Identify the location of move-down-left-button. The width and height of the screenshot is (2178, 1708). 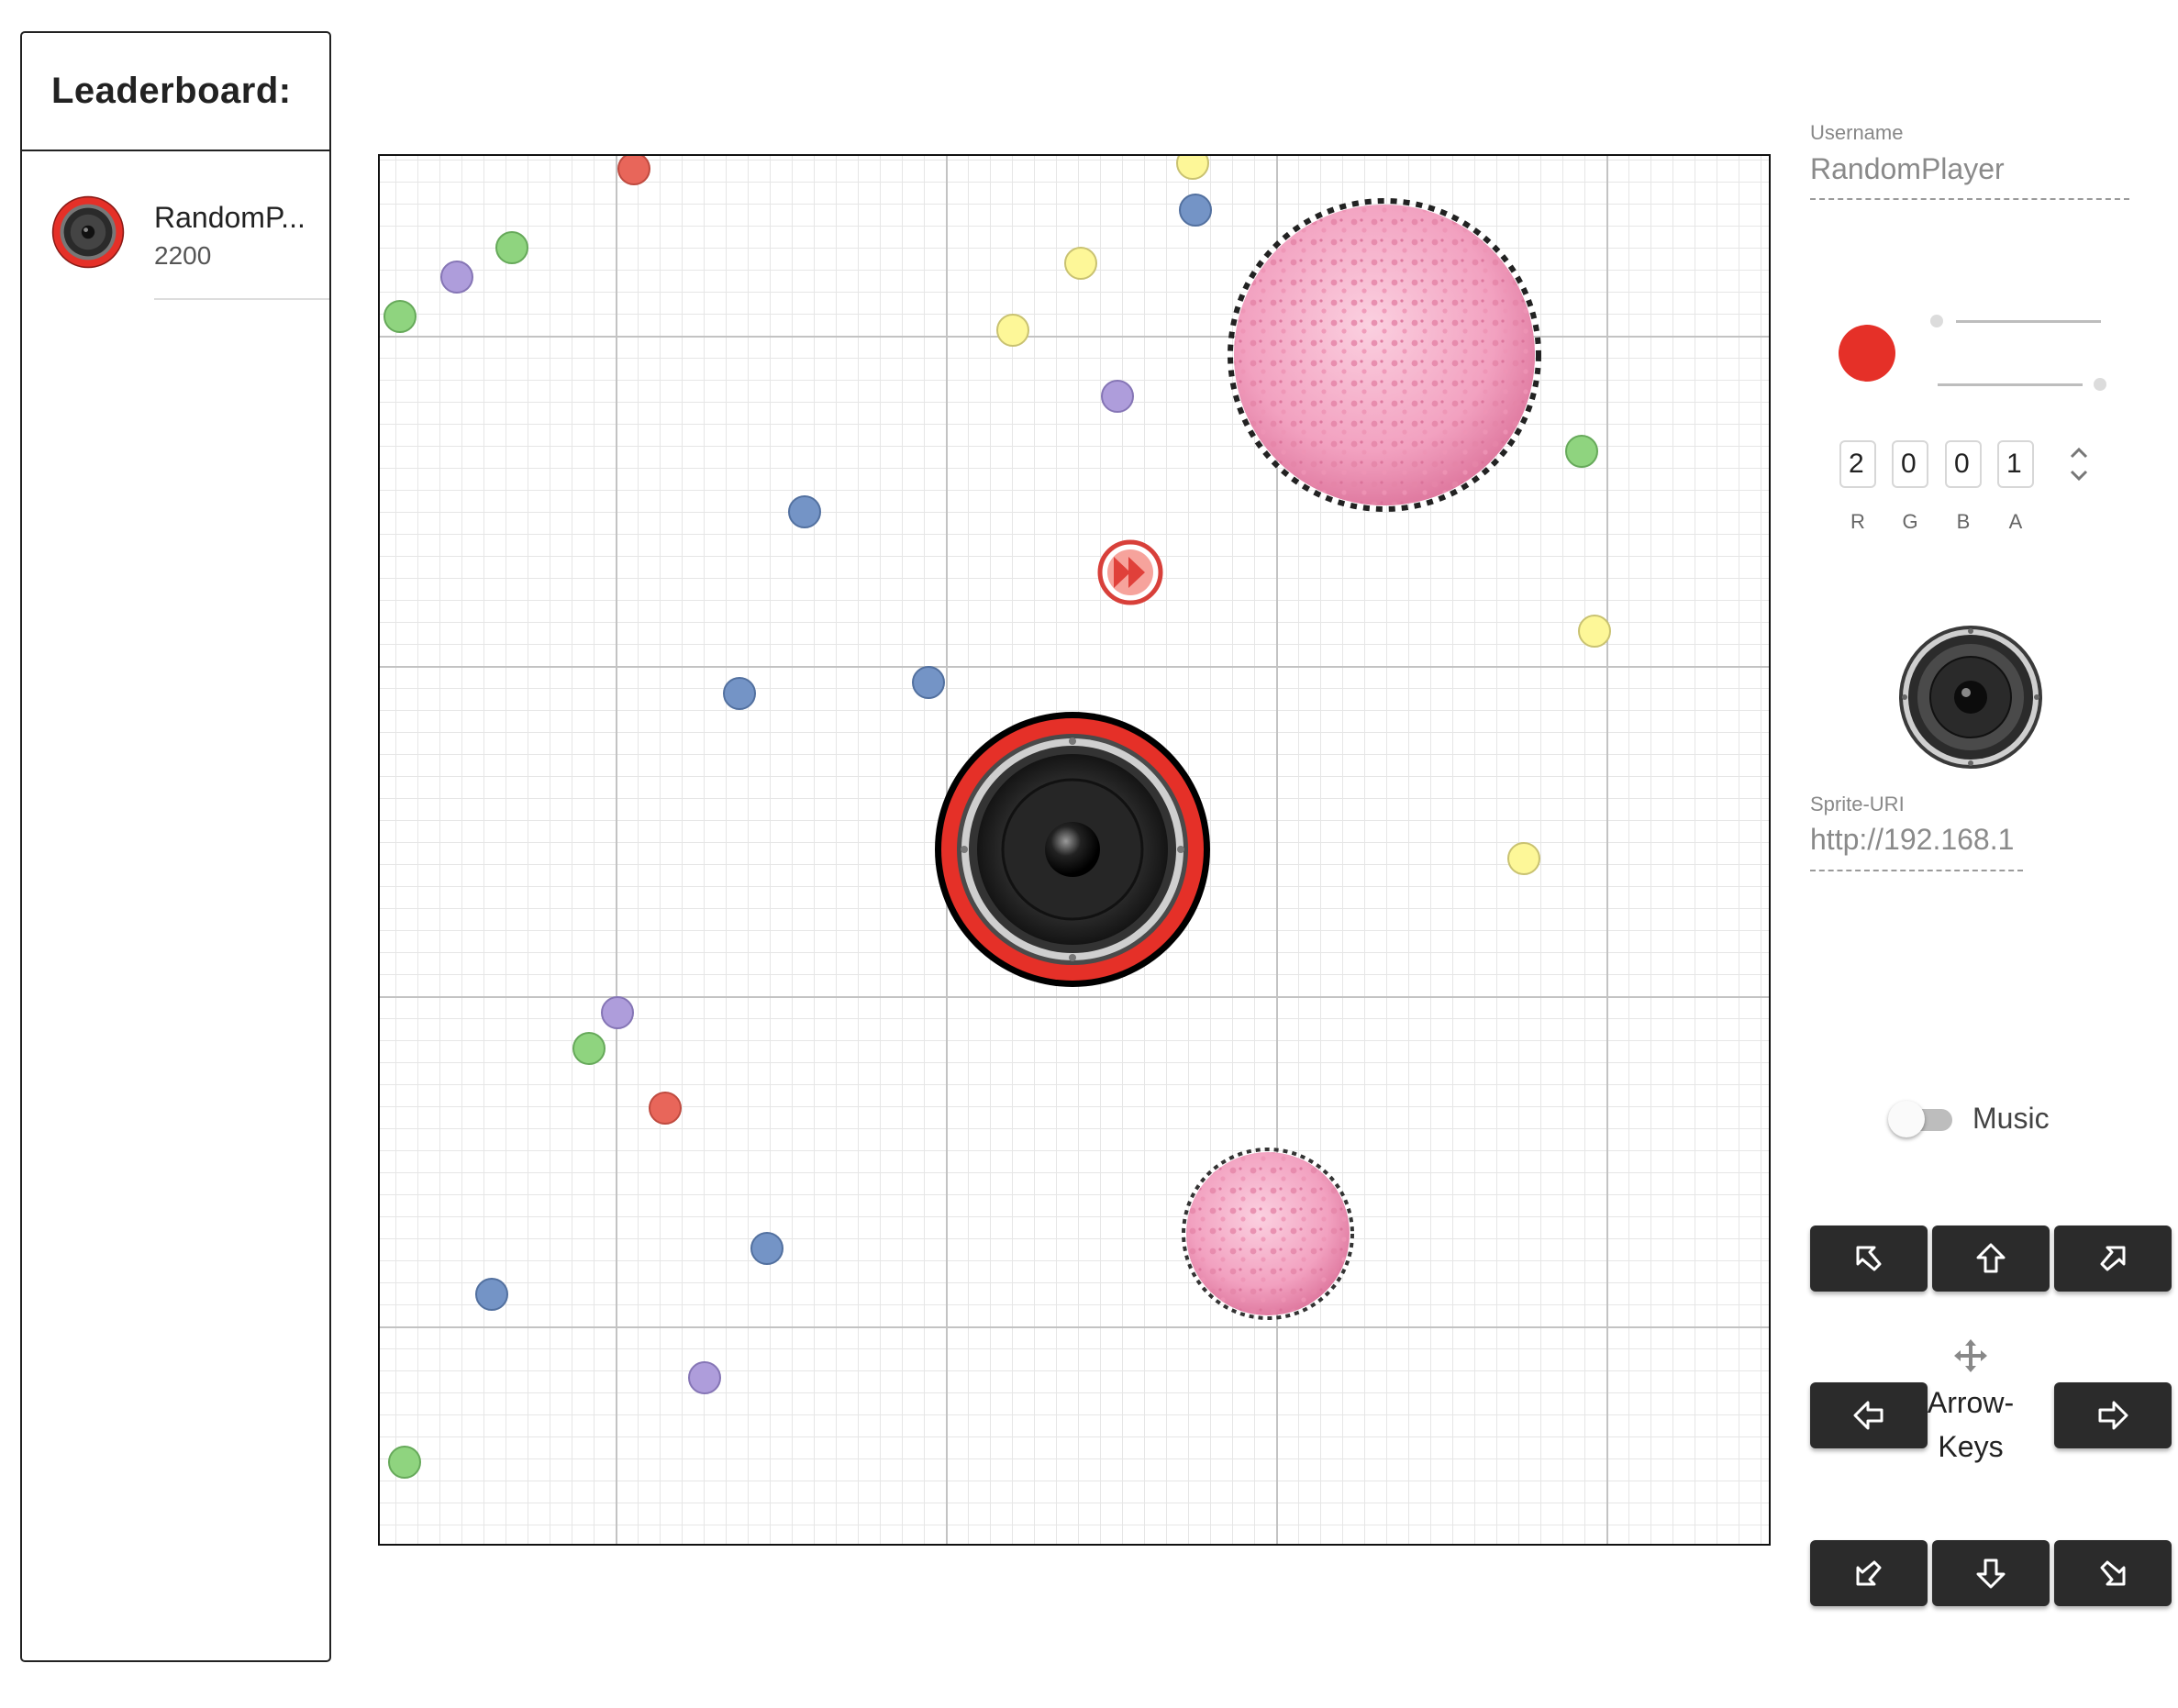
(1869, 1573).